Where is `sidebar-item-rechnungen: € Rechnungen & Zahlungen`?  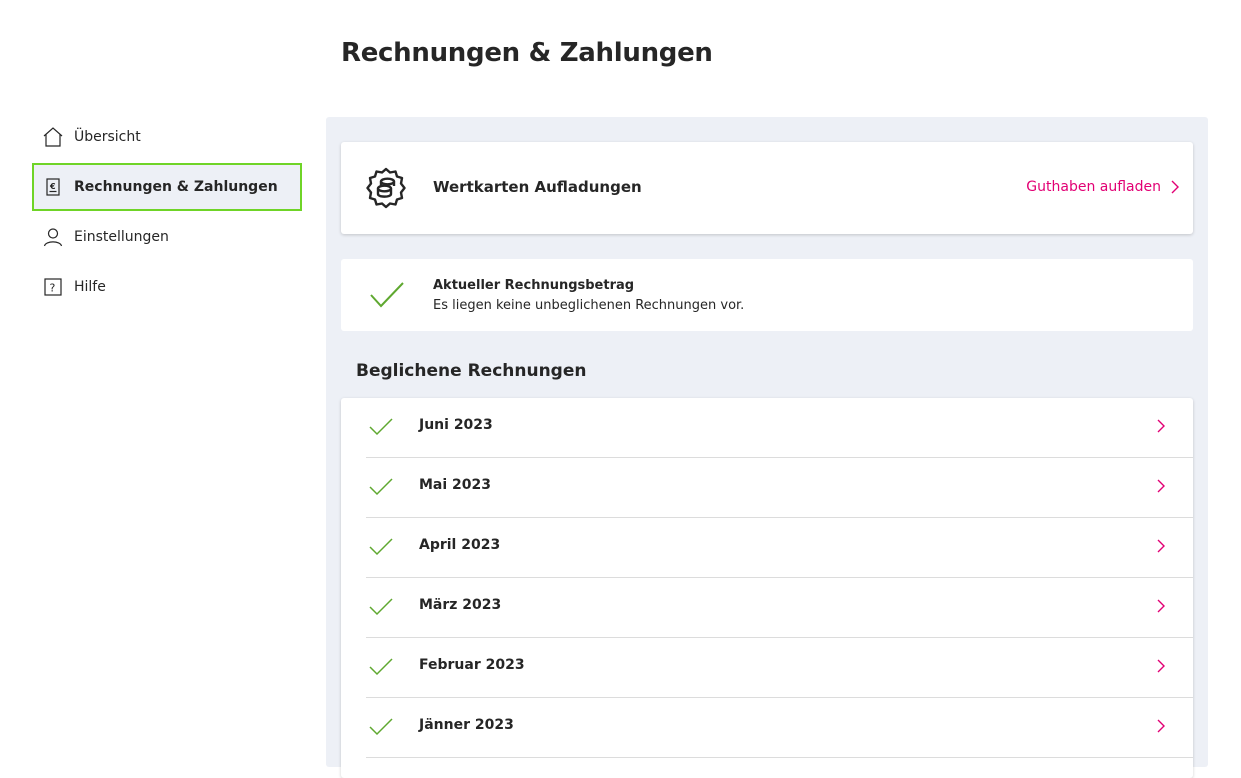
sidebar-item-rechnungen: € Rechnungen & Zahlungen is located at coordinates (167, 187).